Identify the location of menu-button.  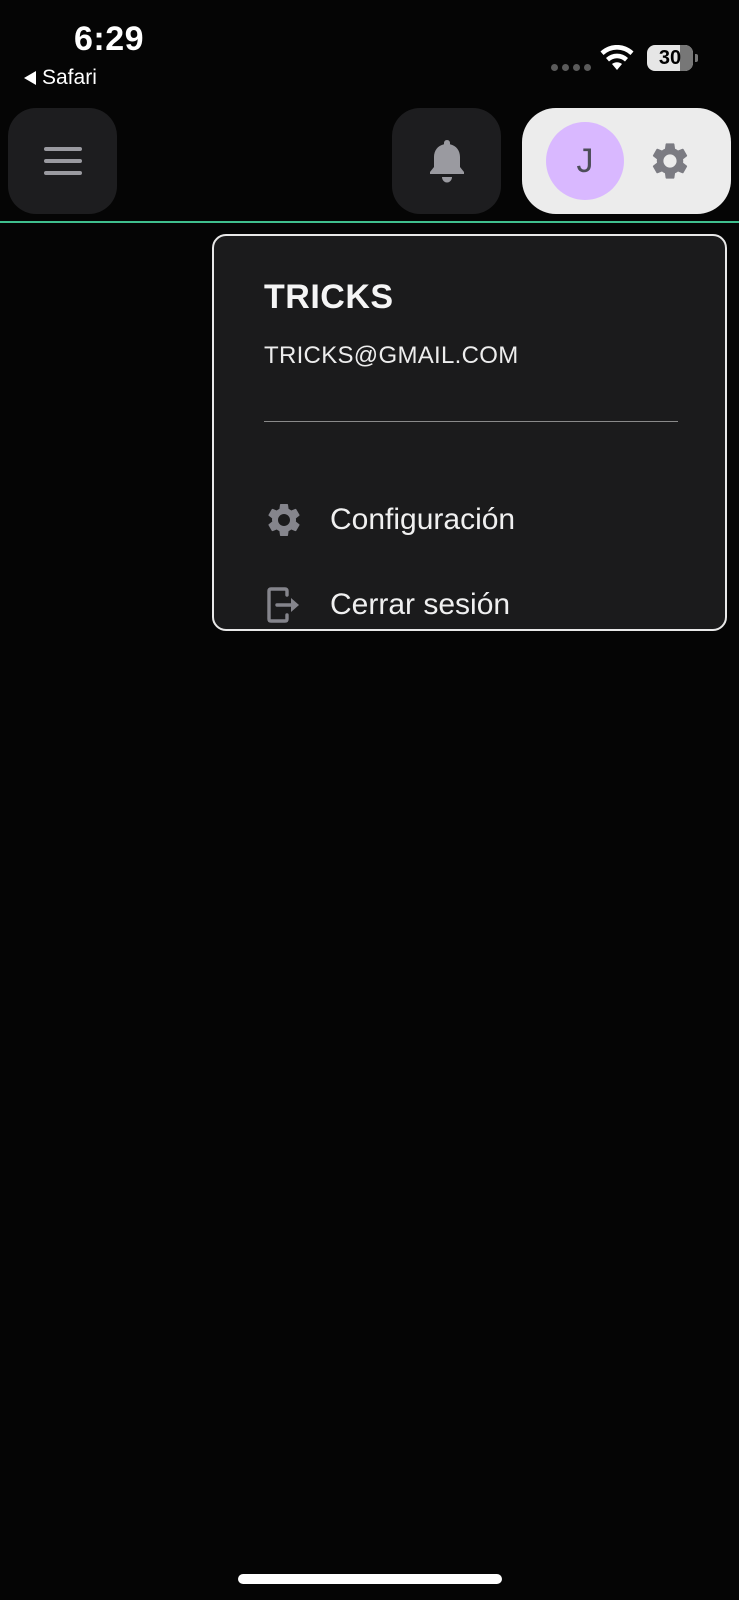
(62, 161).